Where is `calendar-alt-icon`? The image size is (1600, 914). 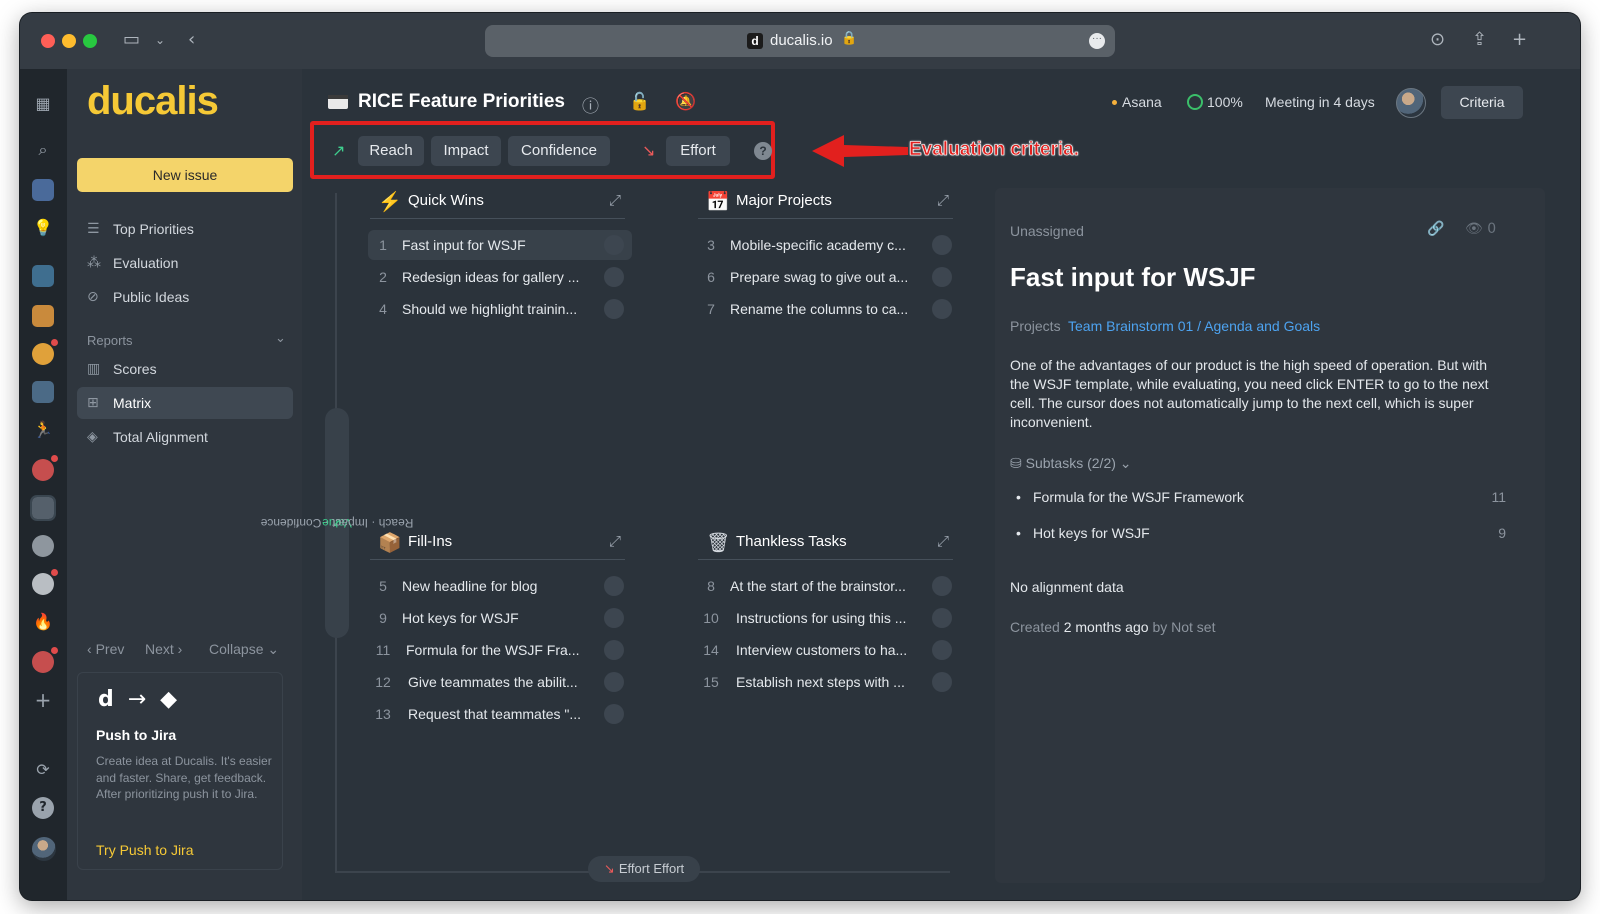 calendar-alt-icon is located at coordinates (43, 392).